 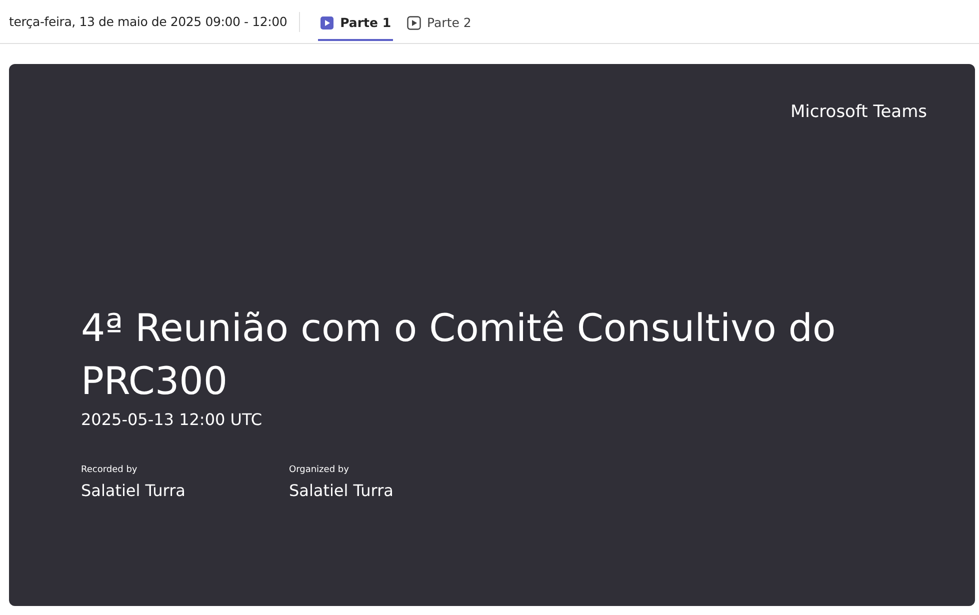 What do you see at coordinates (172, 419) in the screenshot?
I see `recording-timestamp: 2025-05-13 12:00 UTC` at bounding box center [172, 419].